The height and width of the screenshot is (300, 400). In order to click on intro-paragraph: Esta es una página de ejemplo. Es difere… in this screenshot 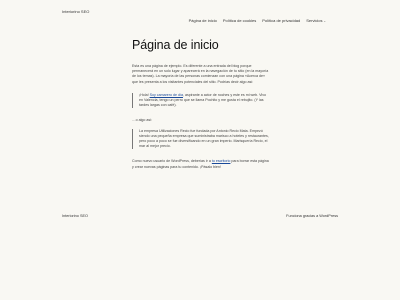, I will do `click(200, 74)`.